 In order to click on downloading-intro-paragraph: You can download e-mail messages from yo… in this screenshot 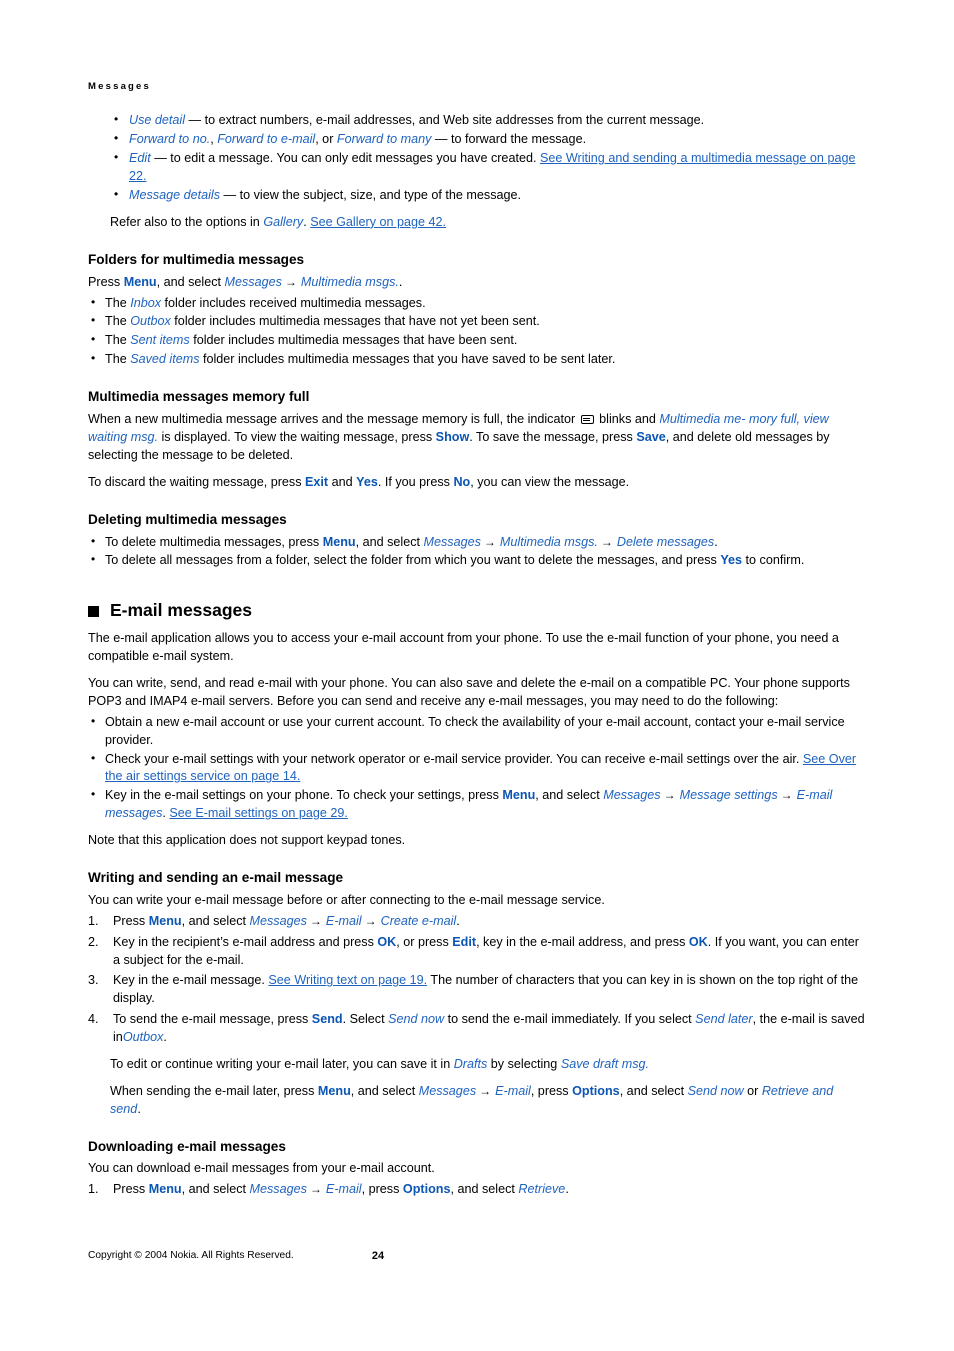, I will do `click(261, 1168)`.